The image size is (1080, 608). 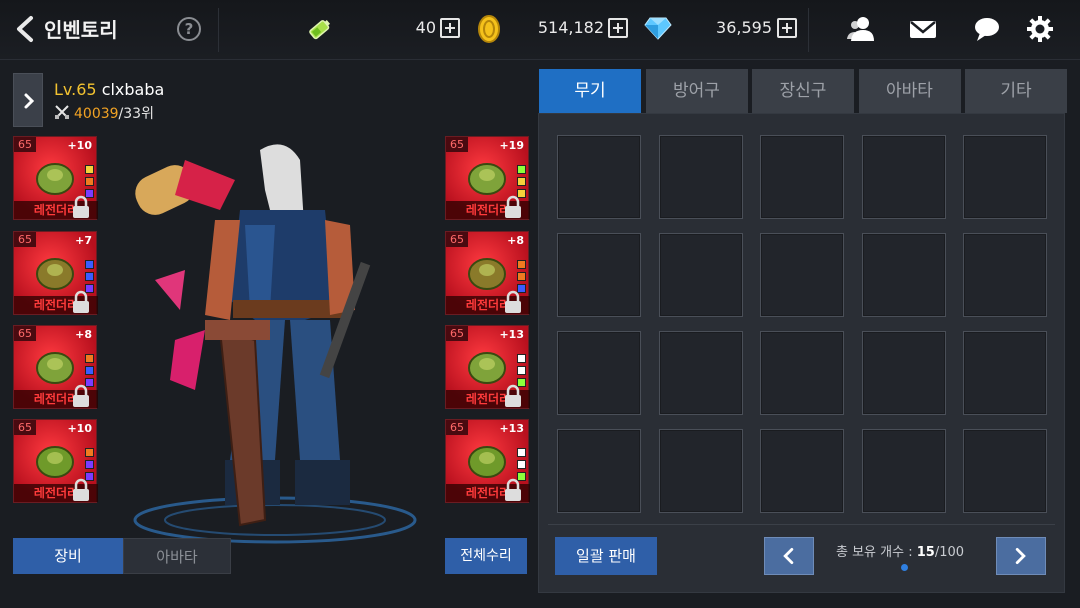 I want to click on diamond-gem-icon, so click(x=658, y=28).